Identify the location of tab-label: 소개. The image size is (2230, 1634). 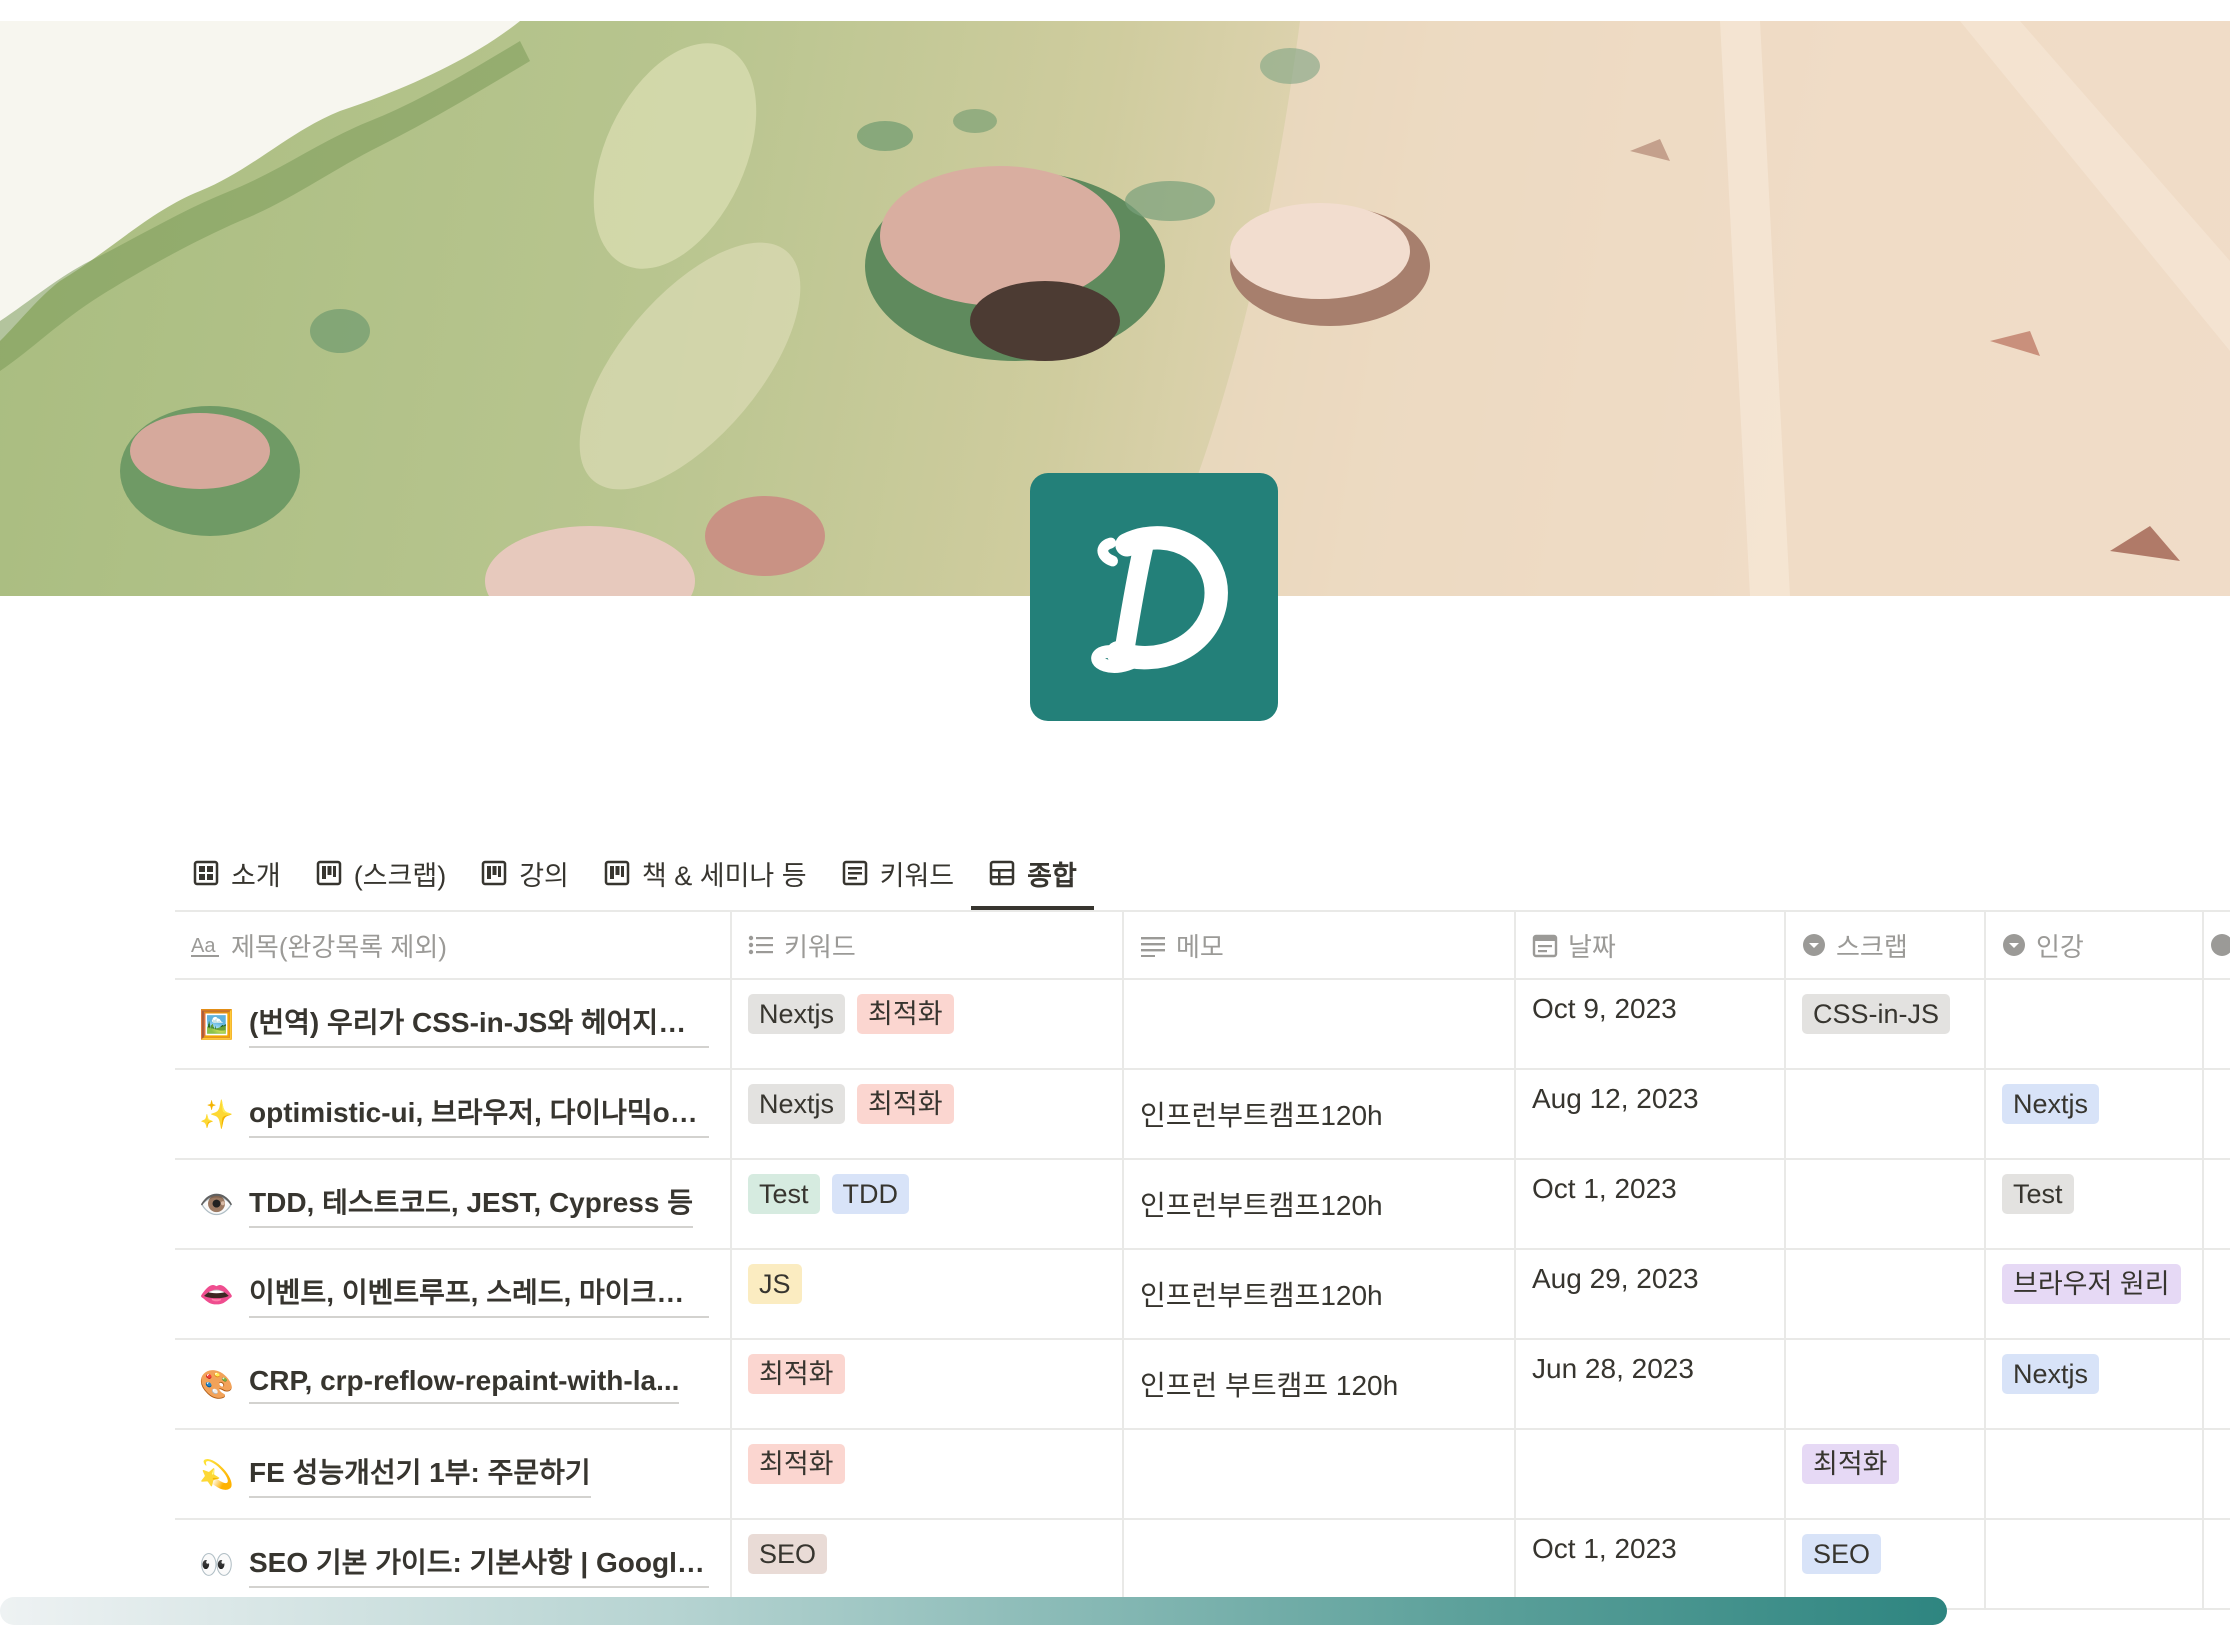
(256, 875).